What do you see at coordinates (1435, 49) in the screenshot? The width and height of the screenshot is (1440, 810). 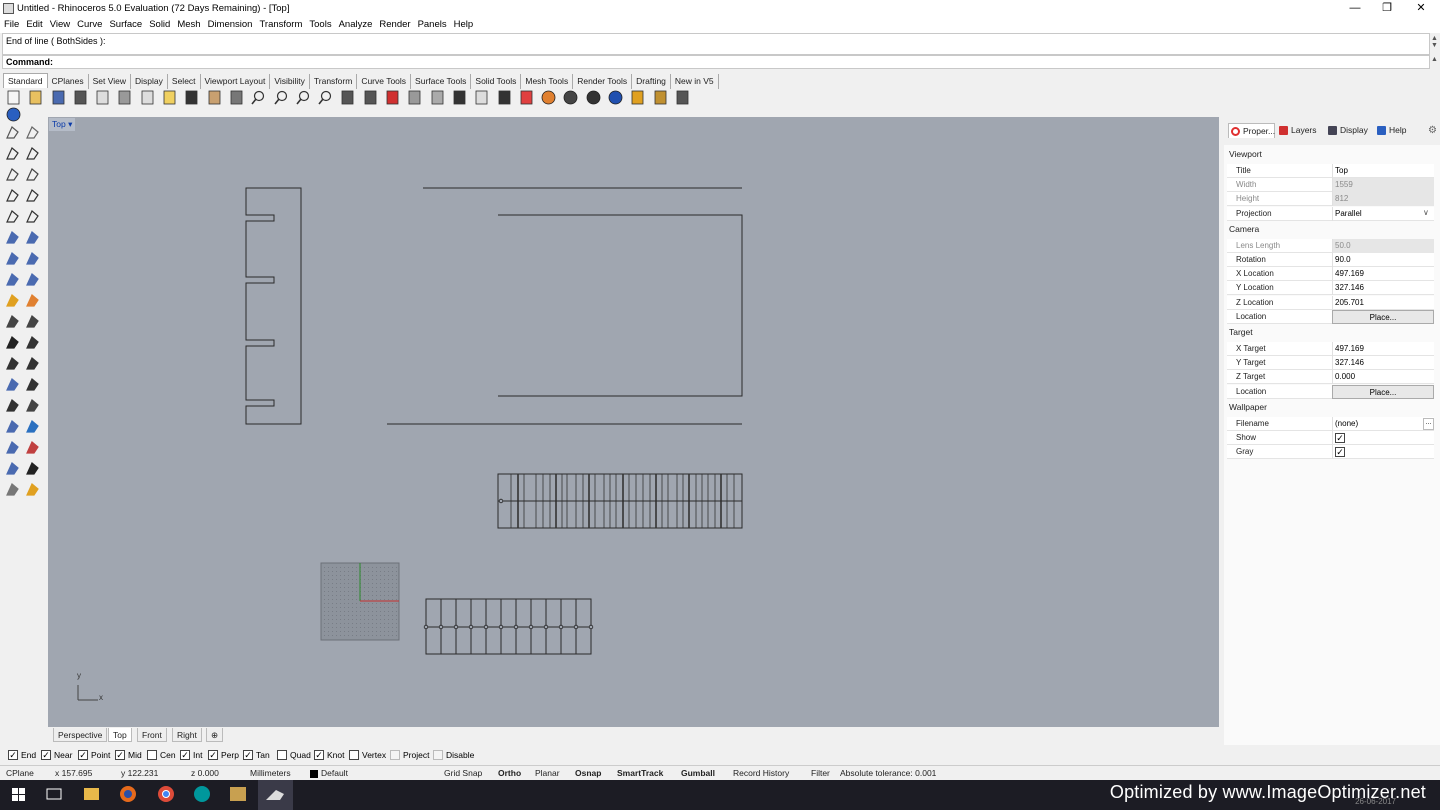 I see `command-scroll-arrows: ▲ ▼ ▲` at bounding box center [1435, 49].